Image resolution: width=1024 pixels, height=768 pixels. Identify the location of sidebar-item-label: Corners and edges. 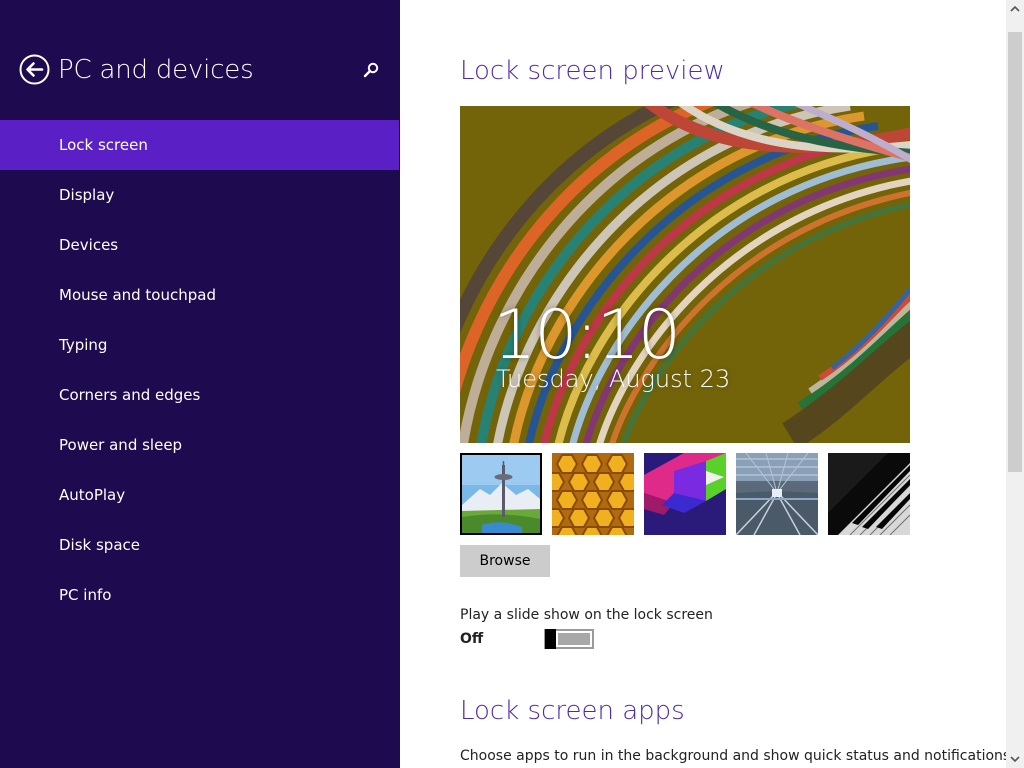
(130, 395).